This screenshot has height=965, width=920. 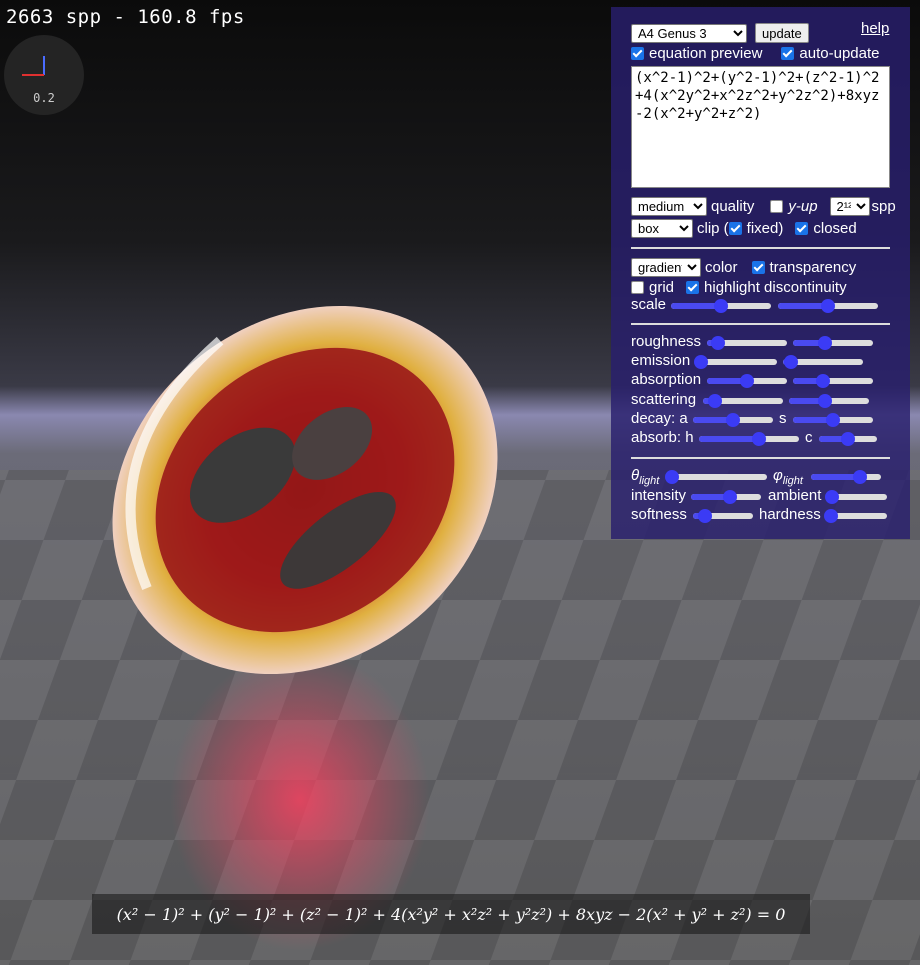 I want to click on auto-update-label: auto-update, so click(x=839, y=53).